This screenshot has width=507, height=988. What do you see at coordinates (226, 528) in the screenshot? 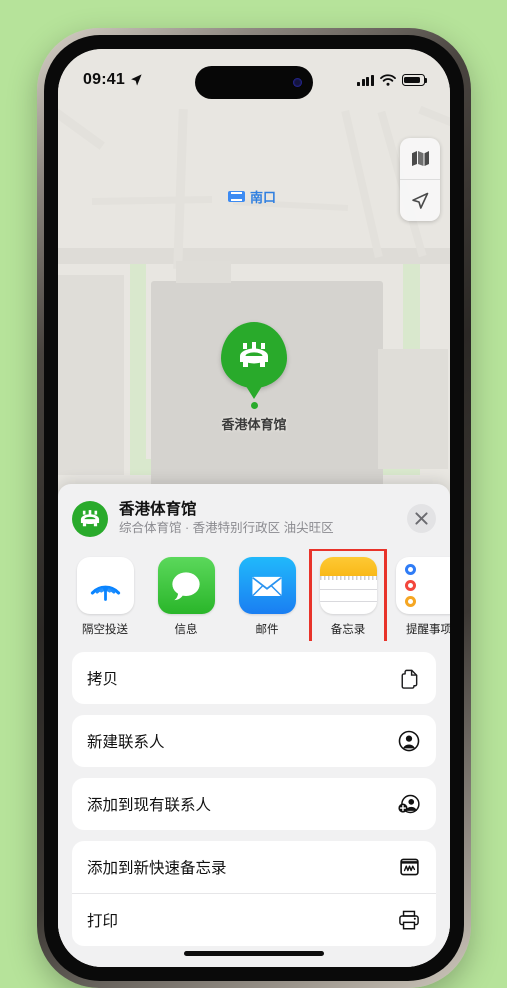
I see `place-subtitle: 综合体育馆 · 香港特别行政区 油尖旺区` at bounding box center [226, 528].